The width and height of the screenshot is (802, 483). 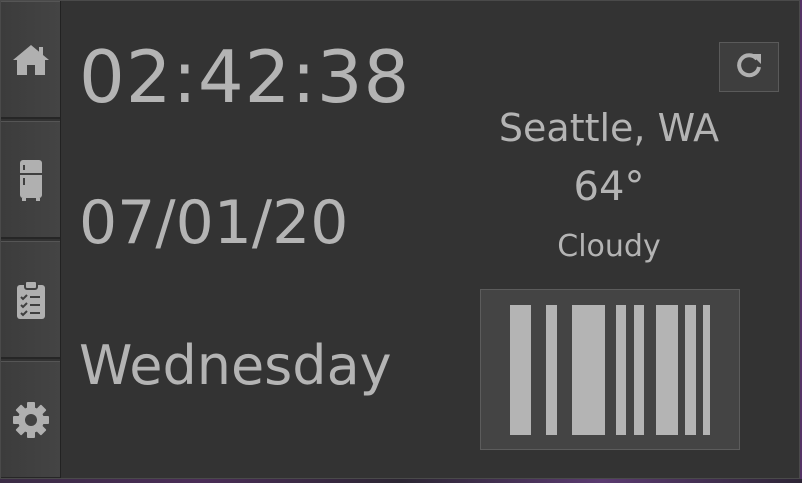 I want to click on sidebar-item-fridge, so click(x=30, y=180).